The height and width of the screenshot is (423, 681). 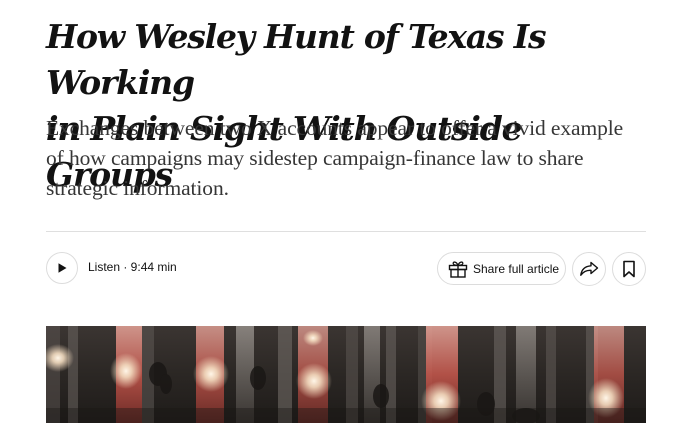 I want to click on article-toolbar: Listen · 9:44 min Share full article, so click(x=346, y=268).